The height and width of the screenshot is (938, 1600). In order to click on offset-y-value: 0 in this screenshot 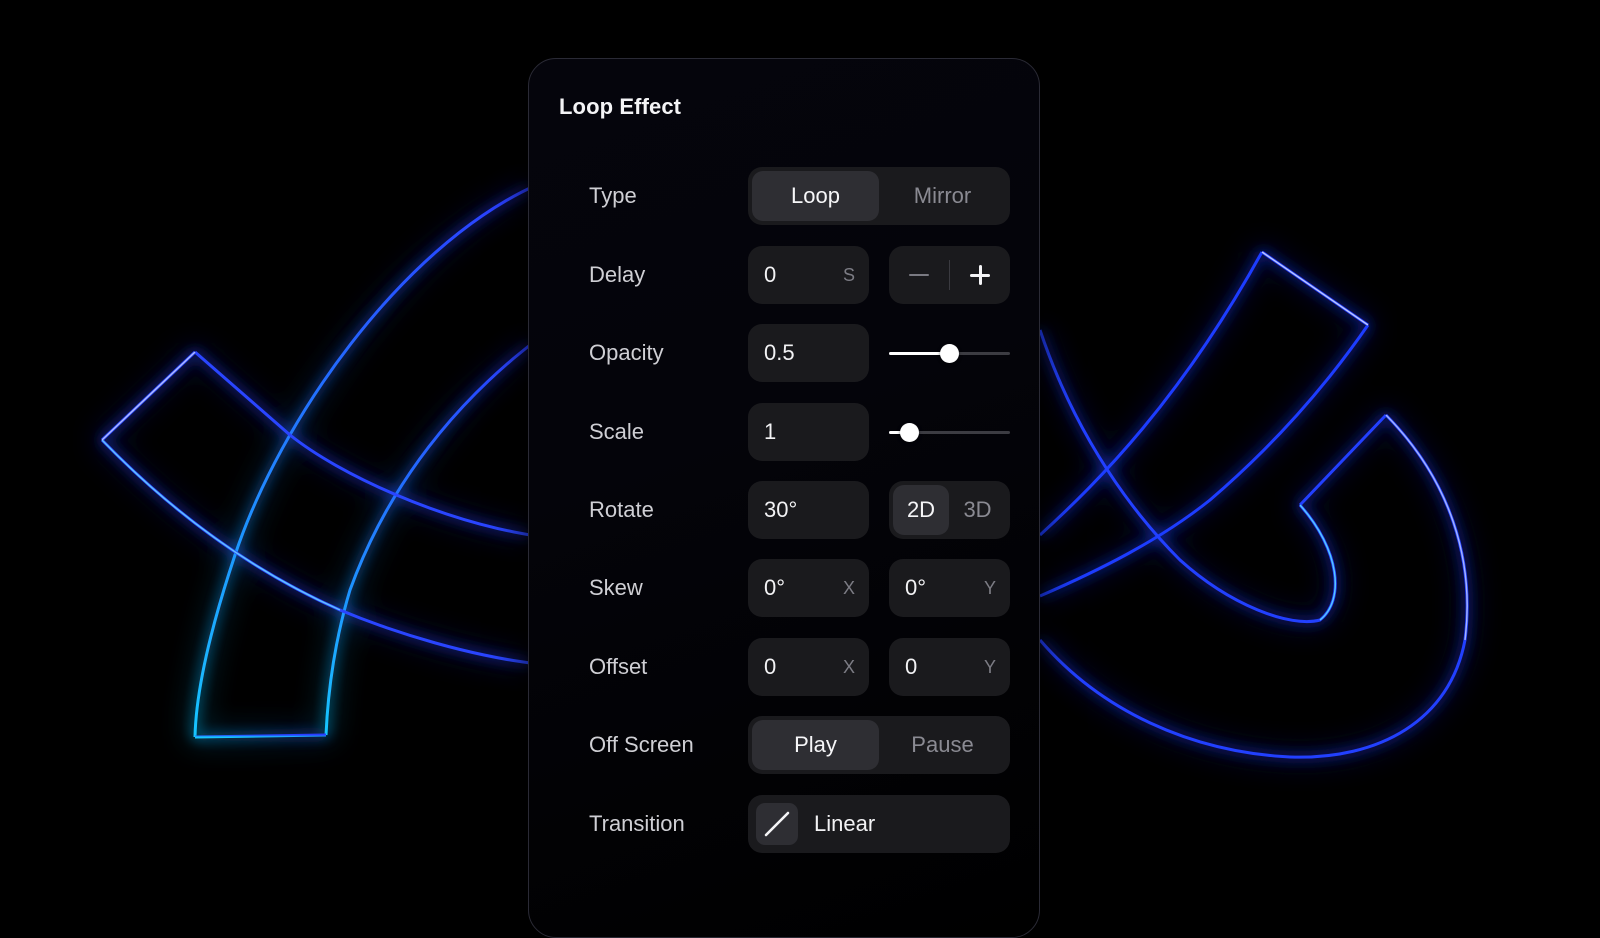, I will do `click(911, 666)`.